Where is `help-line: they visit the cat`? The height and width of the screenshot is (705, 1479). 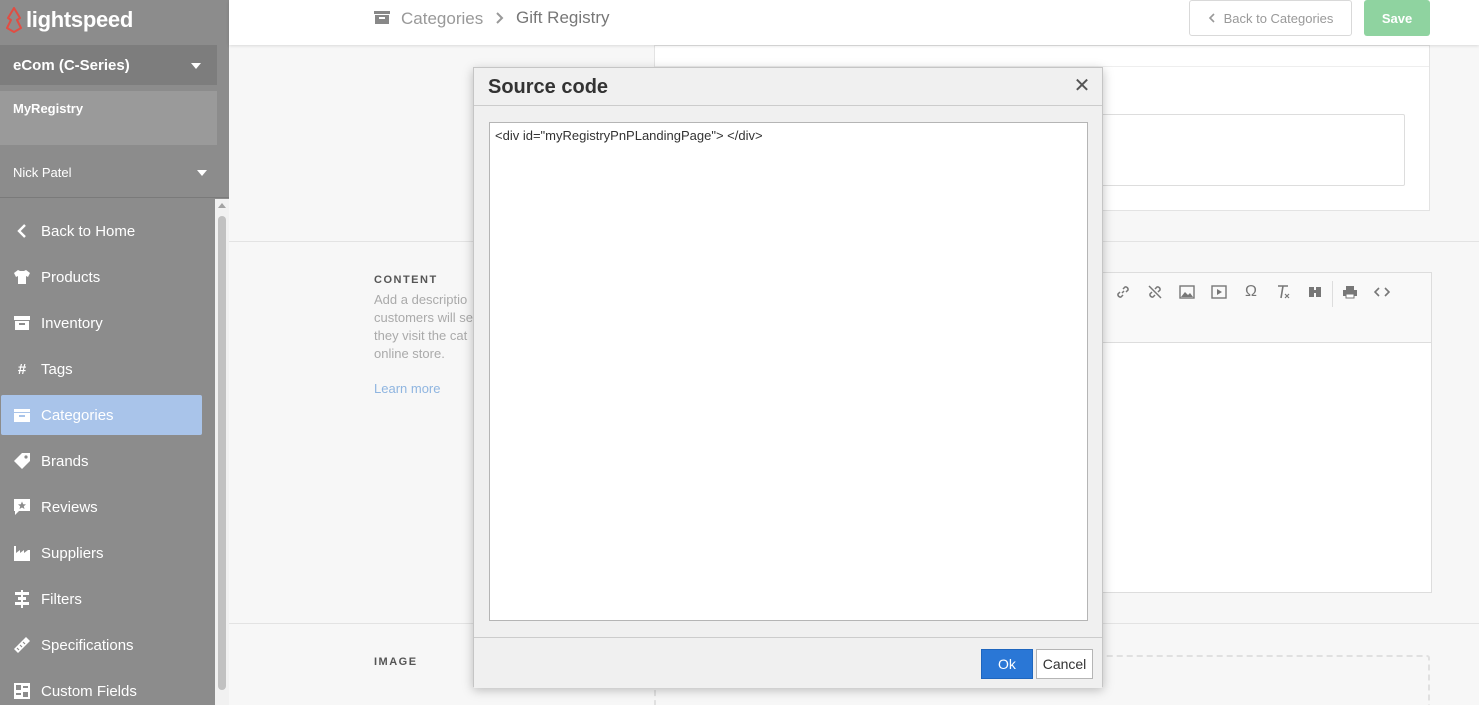 help-line: they visit the cat is located at coordinates (421, 335).